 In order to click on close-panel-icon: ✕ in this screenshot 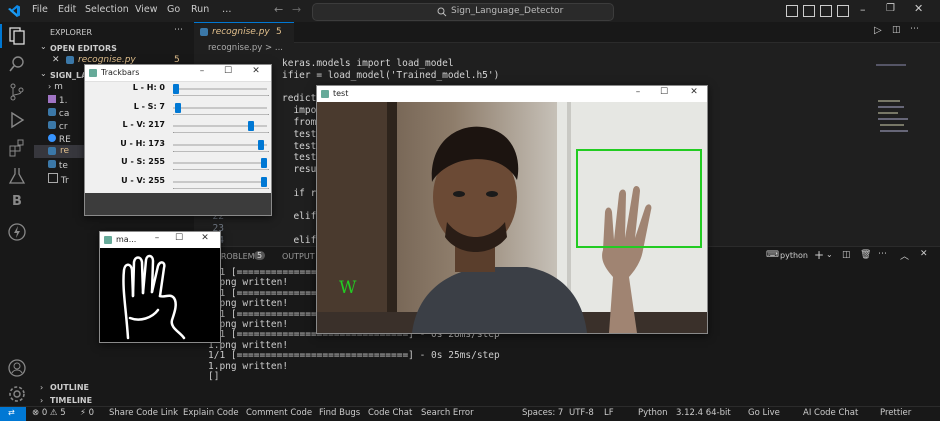, I will do `click(924, 254)`.